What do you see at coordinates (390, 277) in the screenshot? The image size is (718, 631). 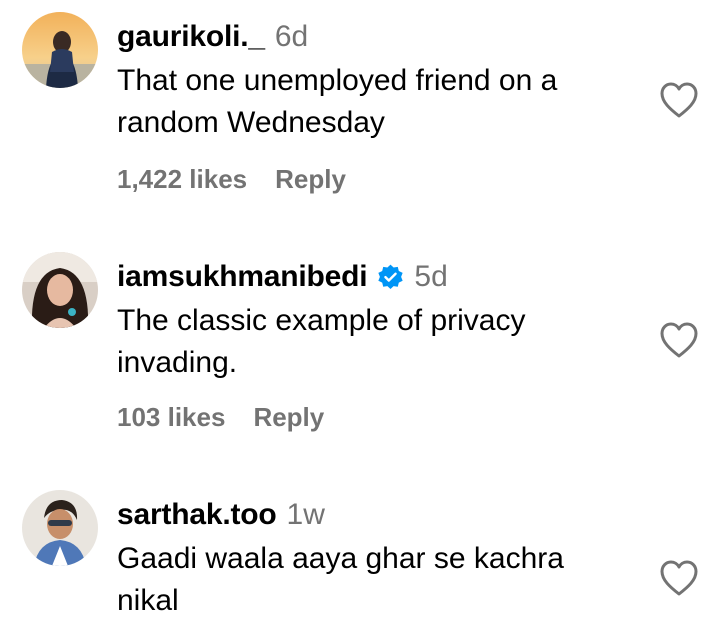 I see `verified-badge-icon` at bounding box center [390, 277].